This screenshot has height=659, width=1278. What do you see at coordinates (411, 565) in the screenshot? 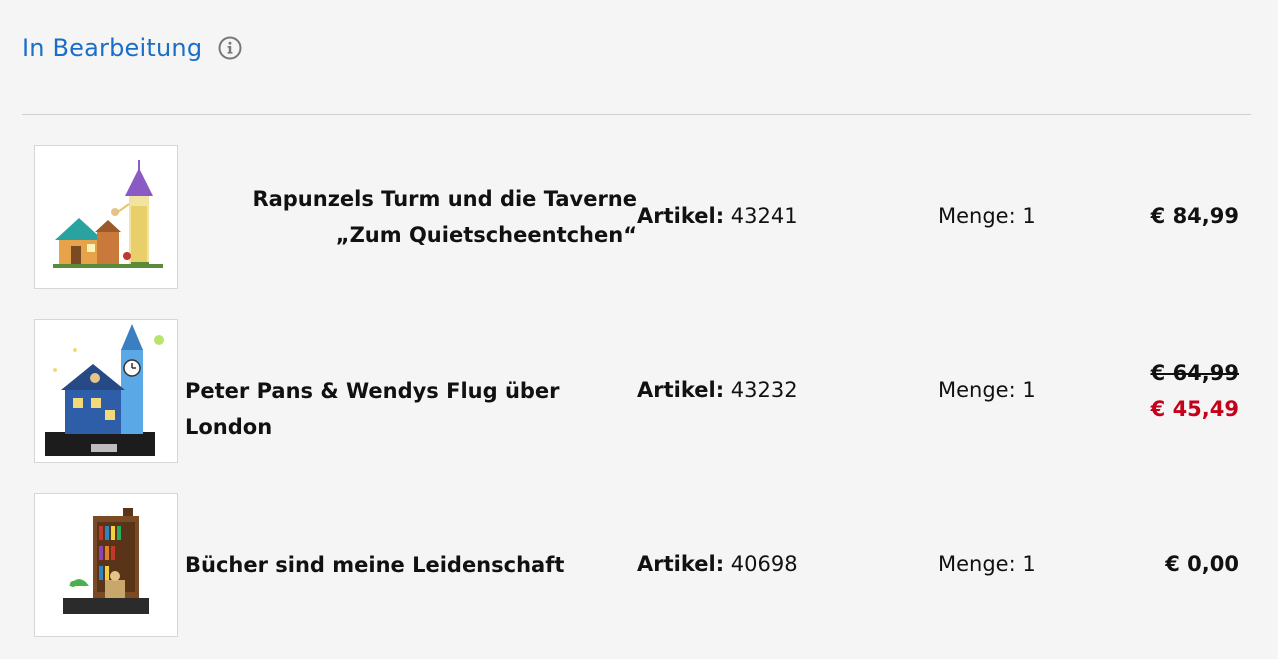
I see `product-name: Bücher sind meine Leidenschaft` at bounding box center [411, 565].